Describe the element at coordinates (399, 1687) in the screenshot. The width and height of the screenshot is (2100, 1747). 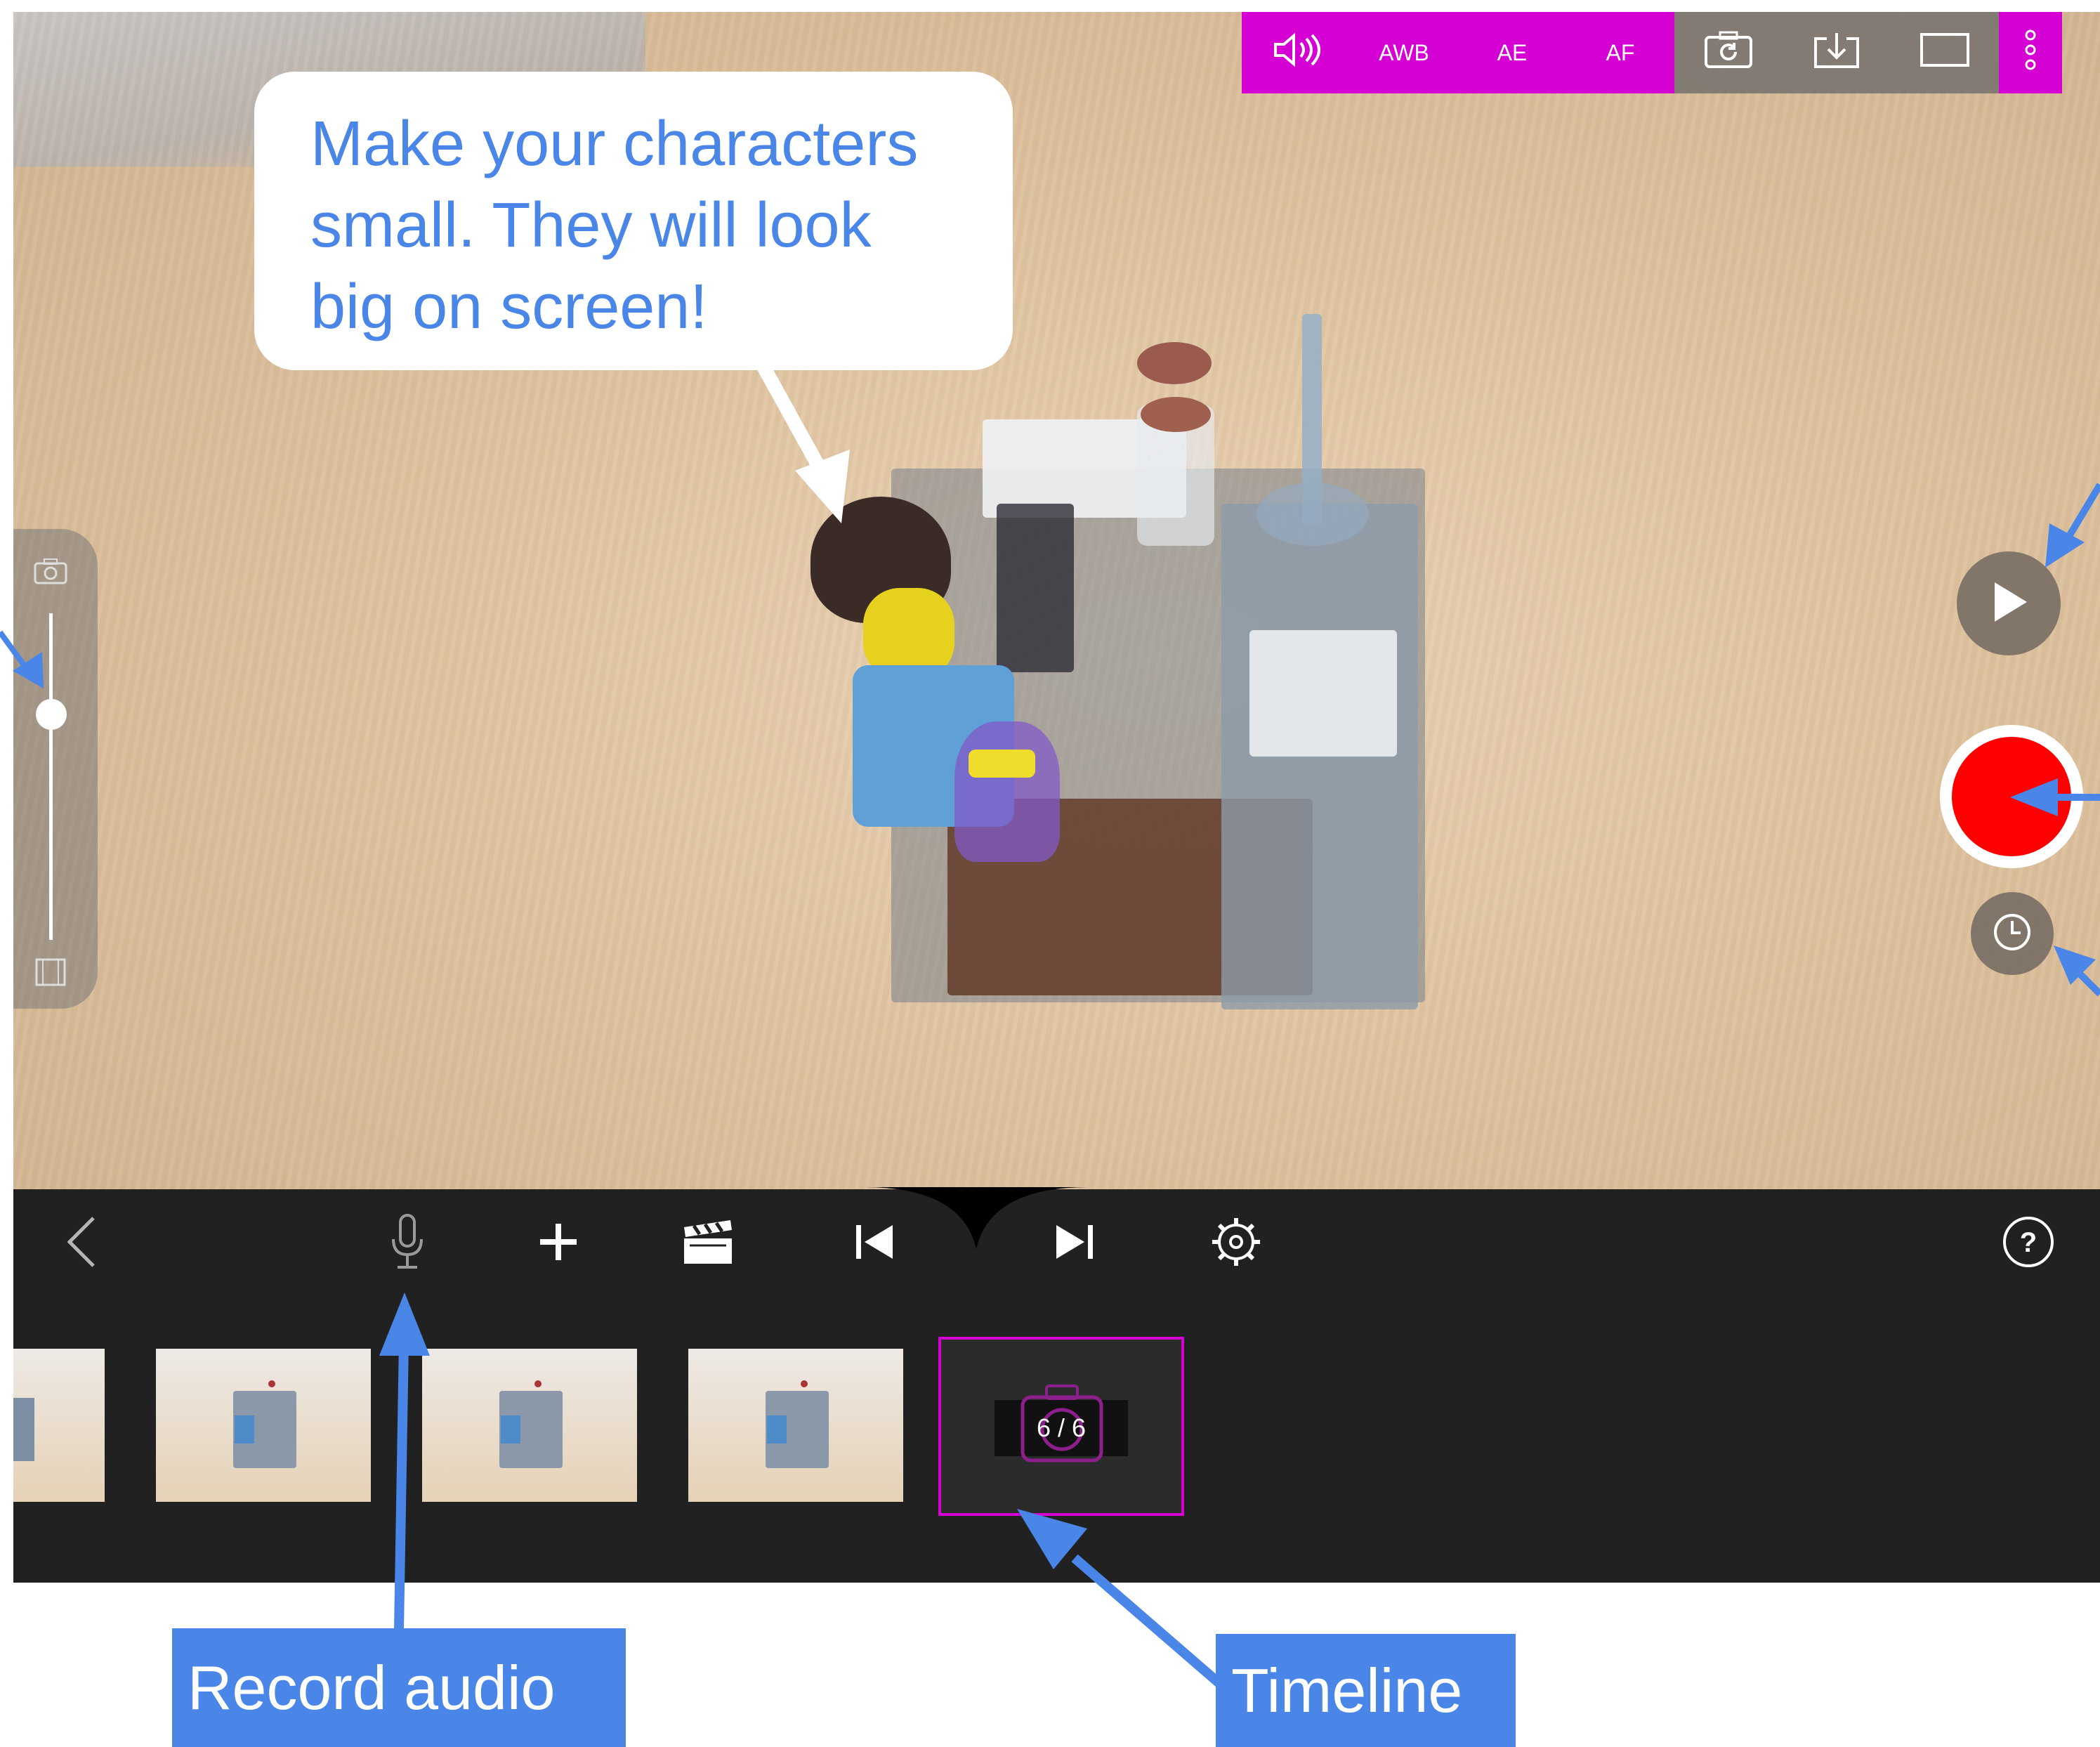
I see `record-audio-callout: Record audio` at that location.